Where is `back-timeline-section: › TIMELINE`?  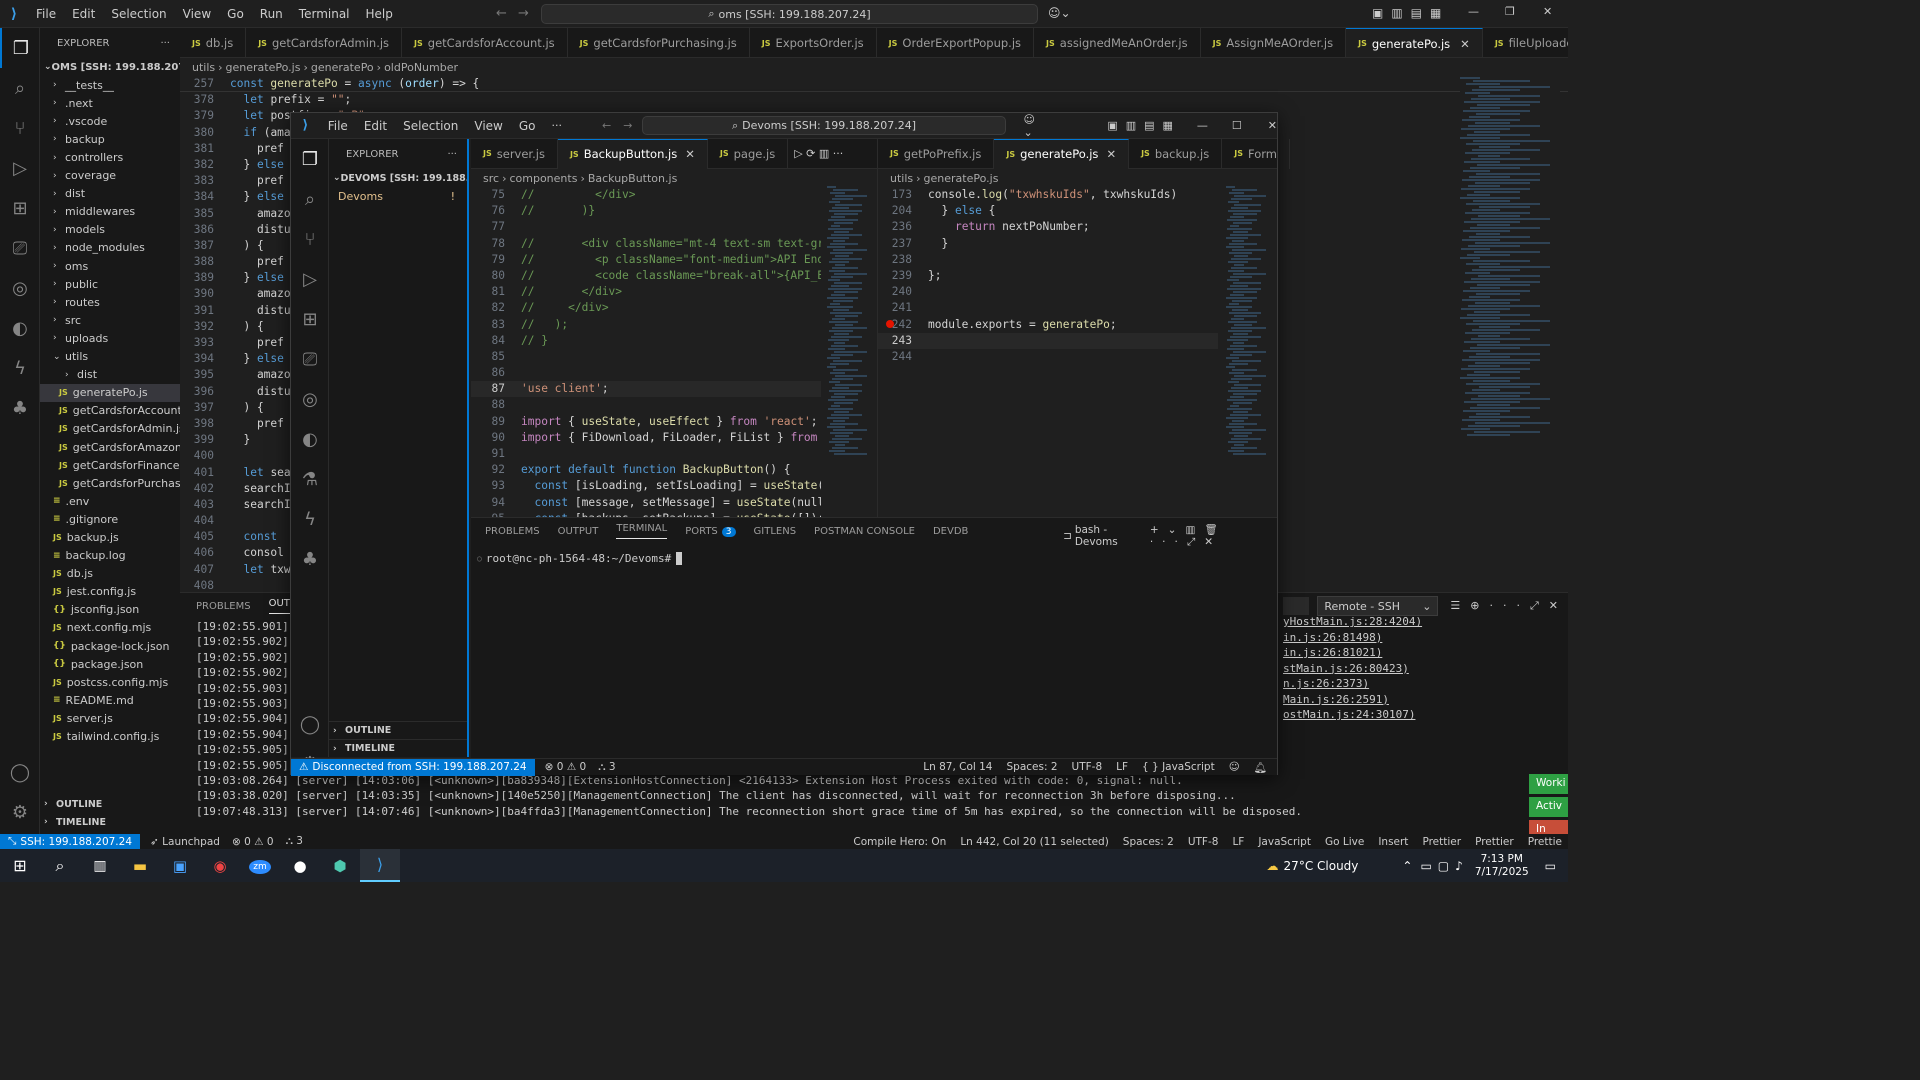 back-timeline-section: › TIMELINE is located at coordinates (110, 822).